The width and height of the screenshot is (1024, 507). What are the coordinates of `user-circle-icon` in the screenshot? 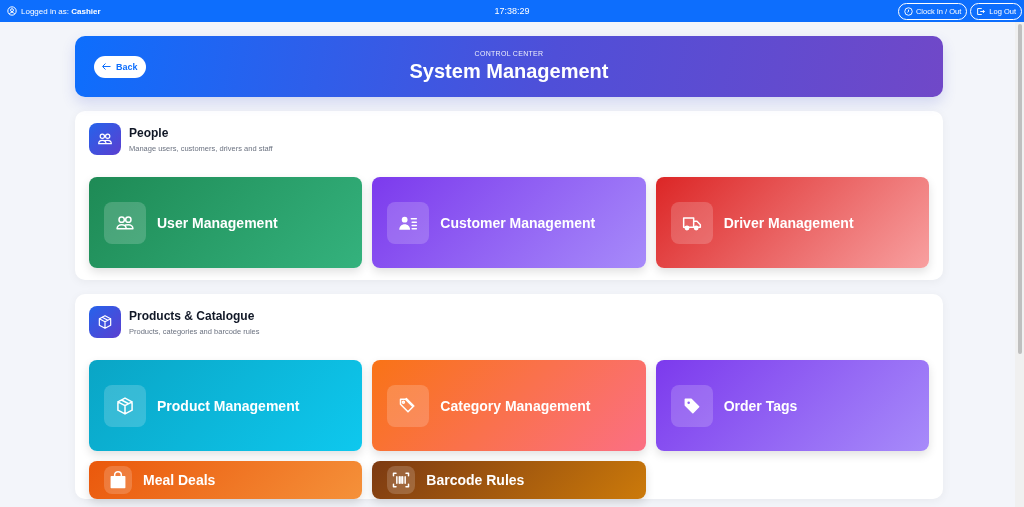 It's located at (12, 11).